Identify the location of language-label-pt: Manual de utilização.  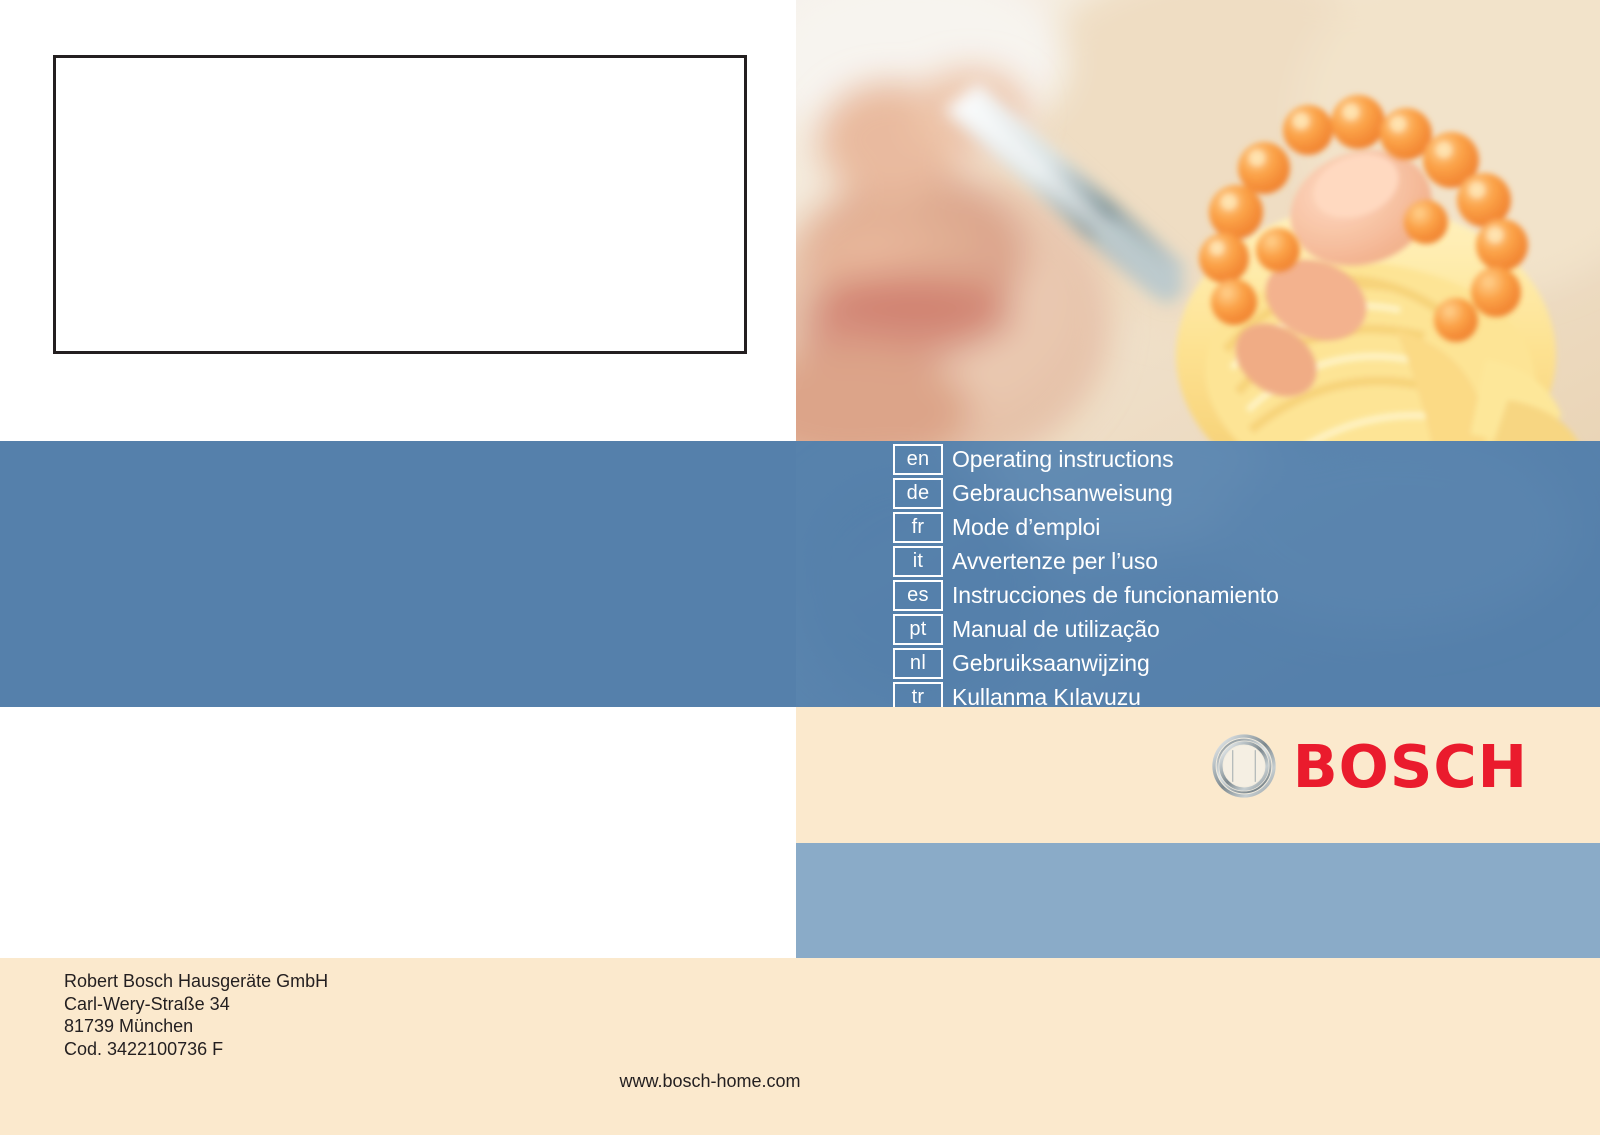
(1056, 629).